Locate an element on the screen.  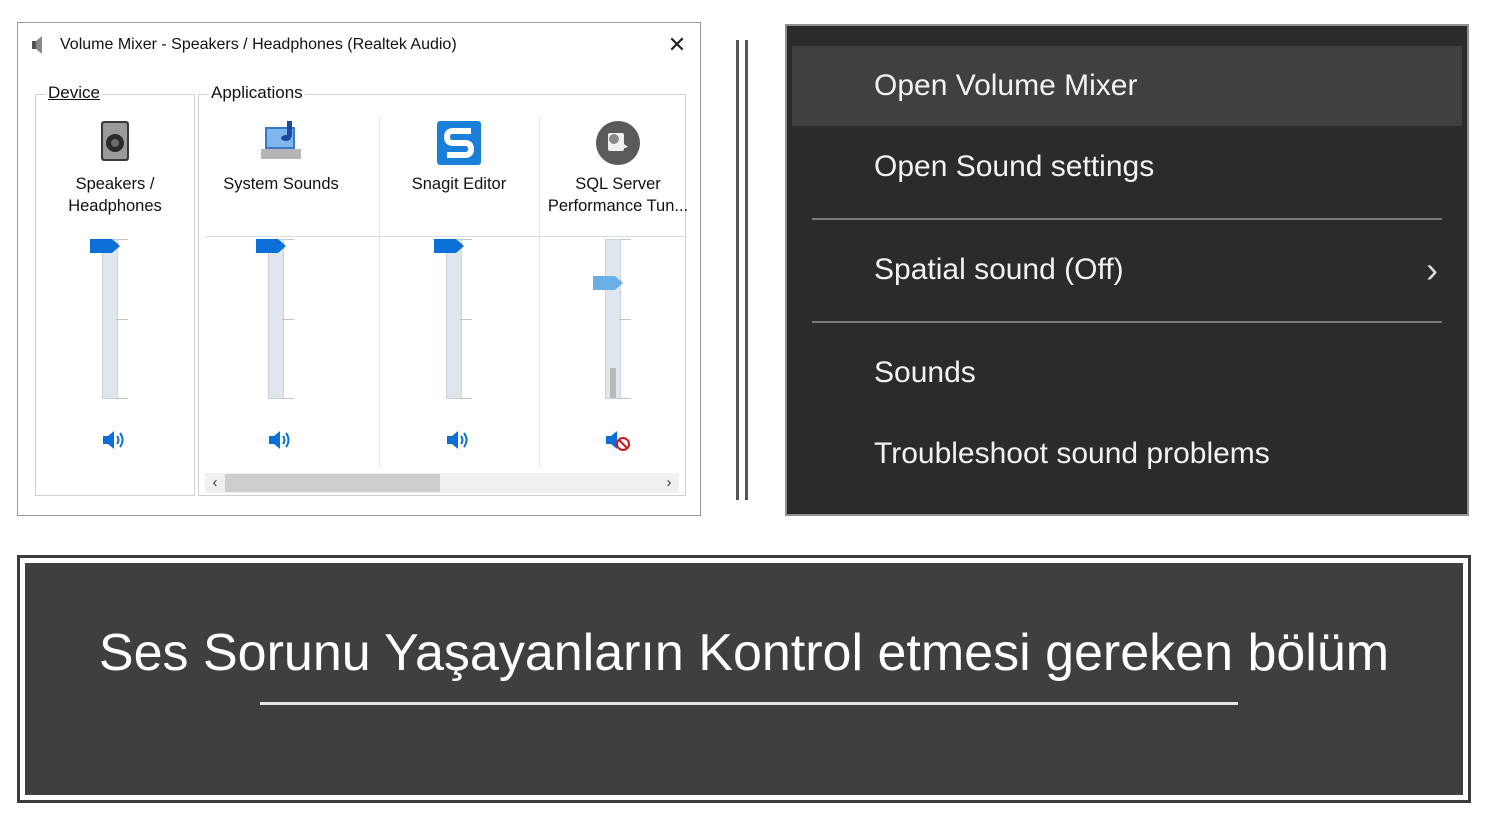
menu-item-open-sound-settings: Open Sound settings is located at coordinates (1127, 167).